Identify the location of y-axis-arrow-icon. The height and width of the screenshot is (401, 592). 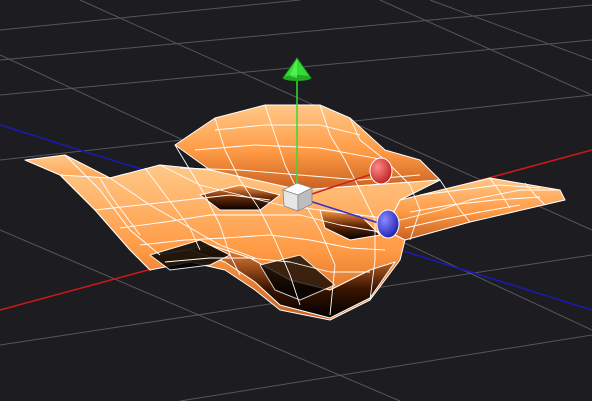
(297, 69).